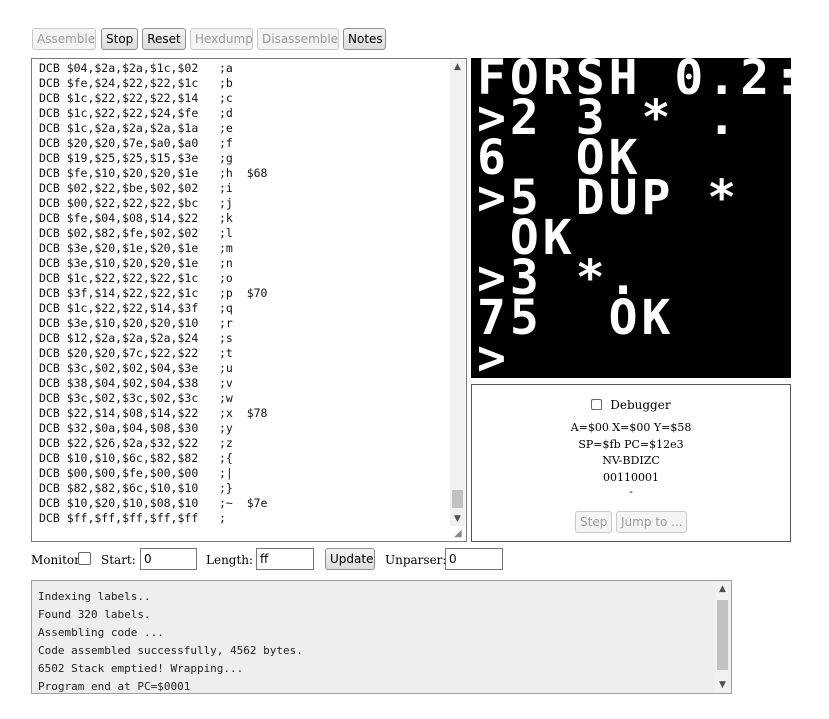 Image resolution: width=829 pixels, height=719 pixels. I want to click on code-line: DCB $00,$22,$22,$22,$bc ;j, so click(136, 203).